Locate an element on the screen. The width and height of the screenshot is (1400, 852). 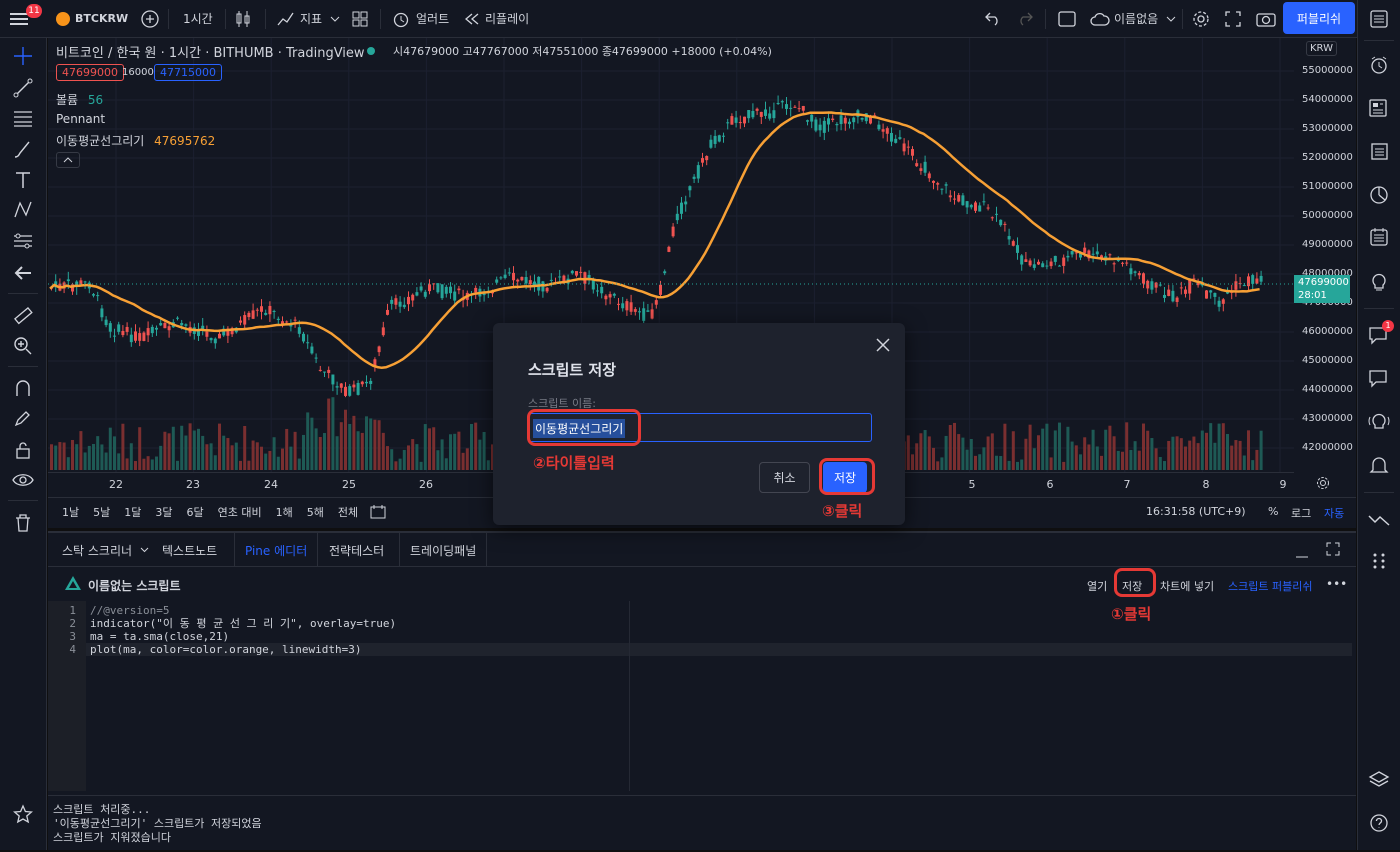
tab-stock-screener: 스탁 스크리너 is located at coordinates (105, 550).